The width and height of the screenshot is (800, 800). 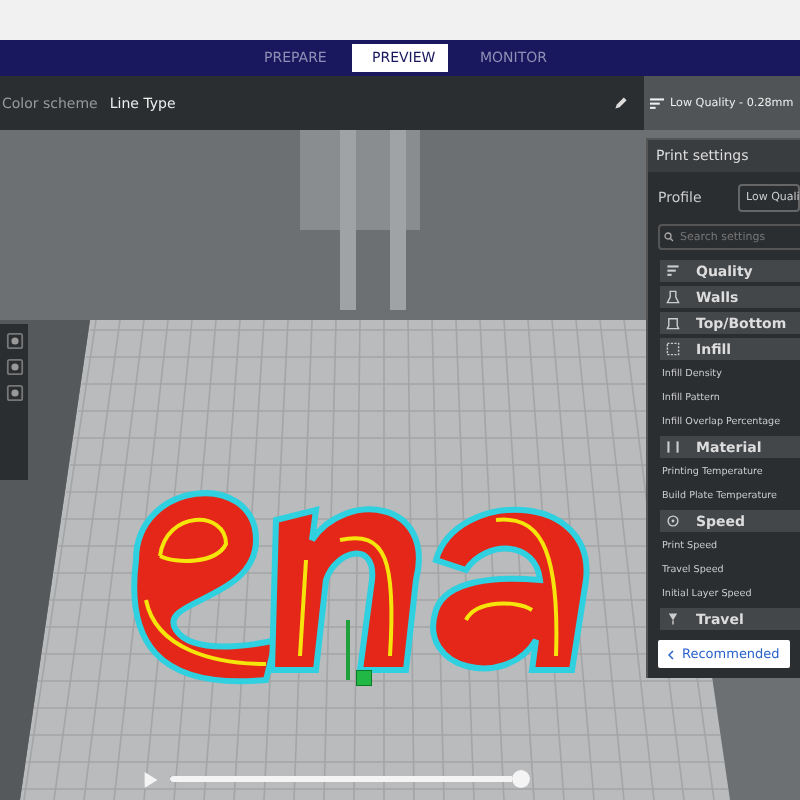 I want to click on pencil-icon, so click(x=621, y=103).